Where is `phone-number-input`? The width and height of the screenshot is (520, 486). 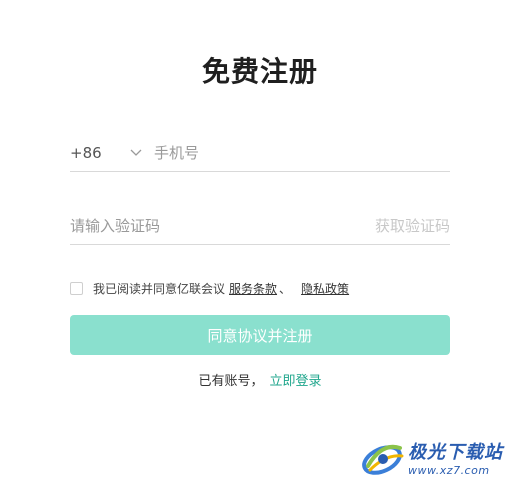 phone-number-input is located at coordinates (302, 152).